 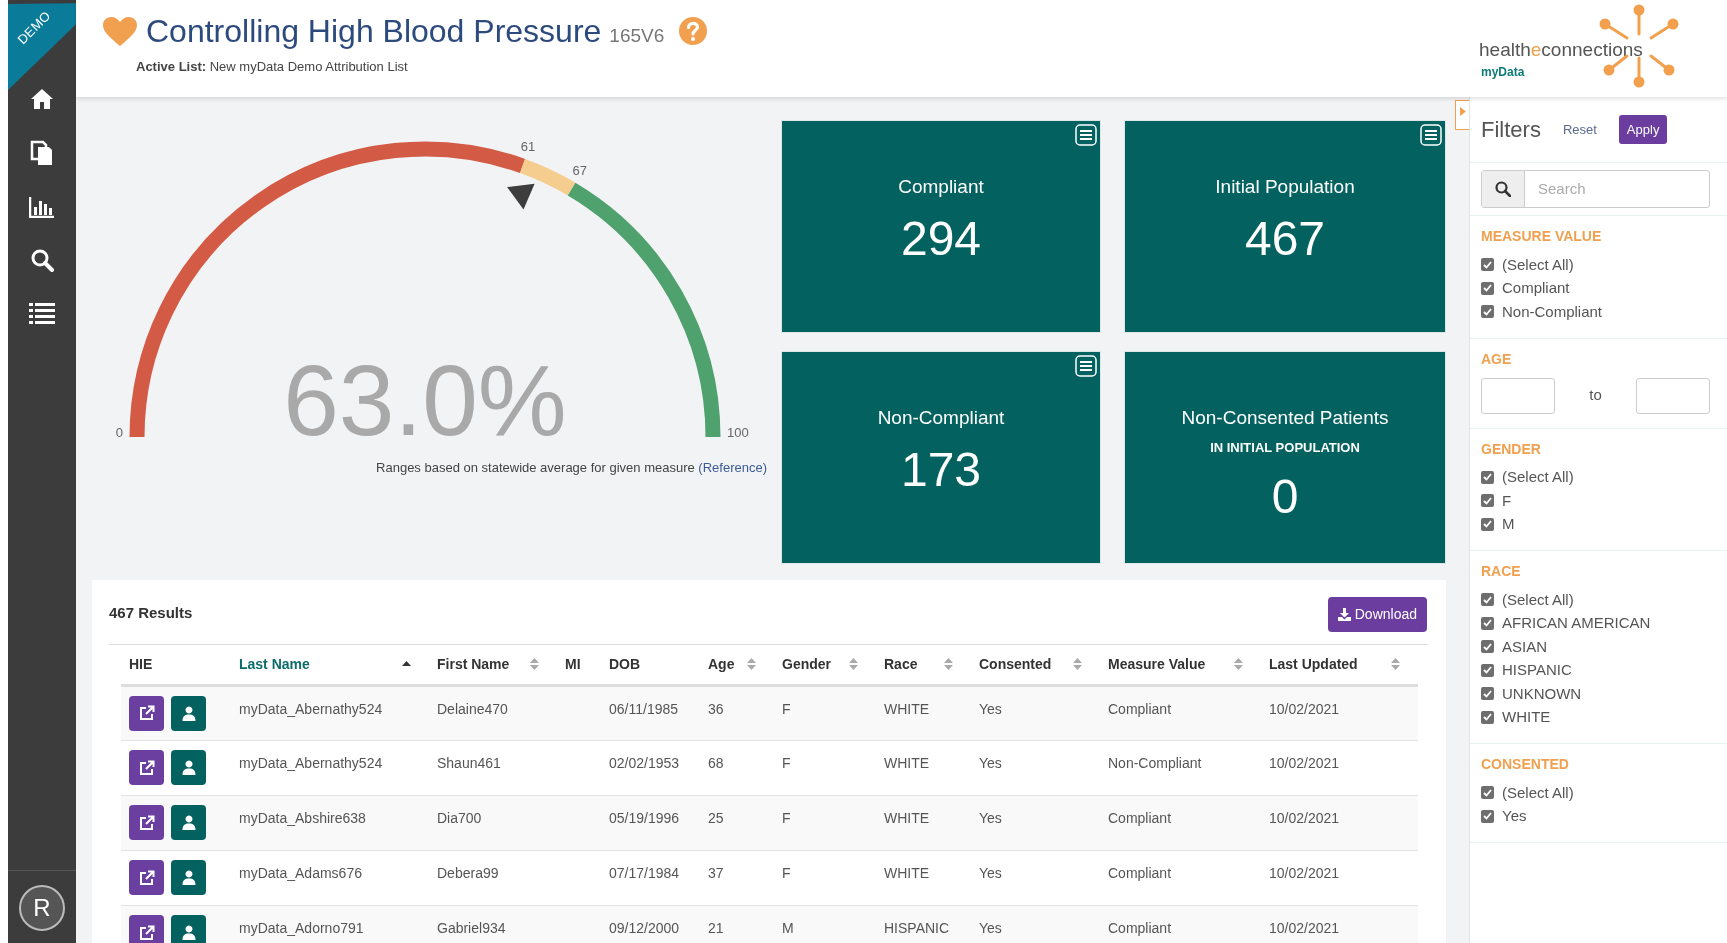 I want to click on reset-link: Reset, so click(x=1579, y=129).